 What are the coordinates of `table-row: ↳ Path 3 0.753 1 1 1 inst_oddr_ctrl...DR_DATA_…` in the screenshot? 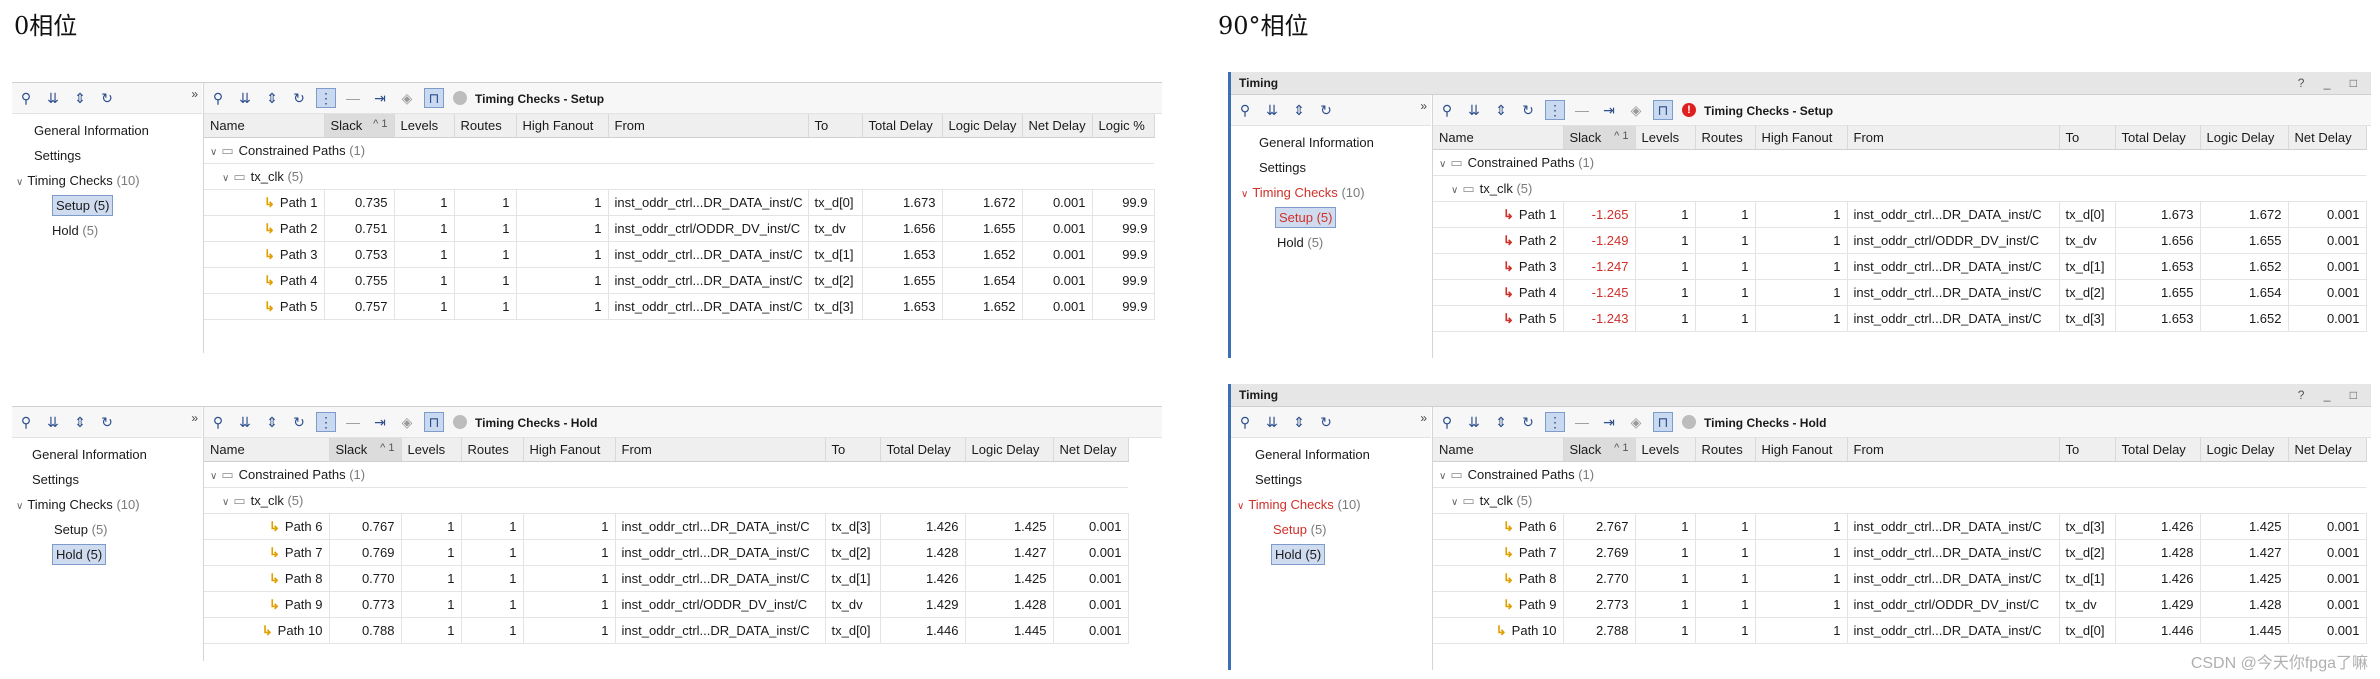 It's located at (679, 254).